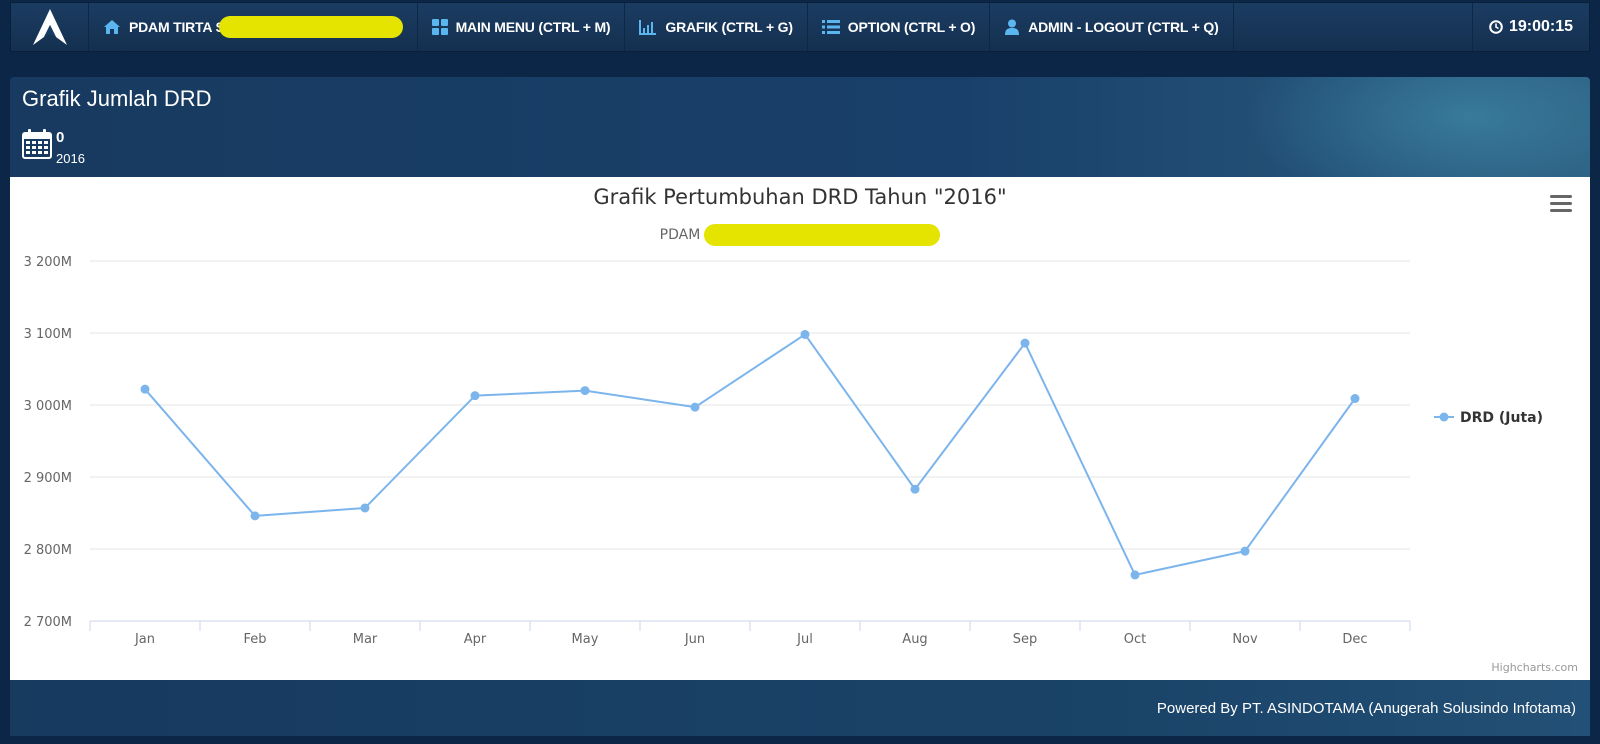 The height and width of the screenshot is (744, 1600). I want to click on list-icon, so click(830, 27).